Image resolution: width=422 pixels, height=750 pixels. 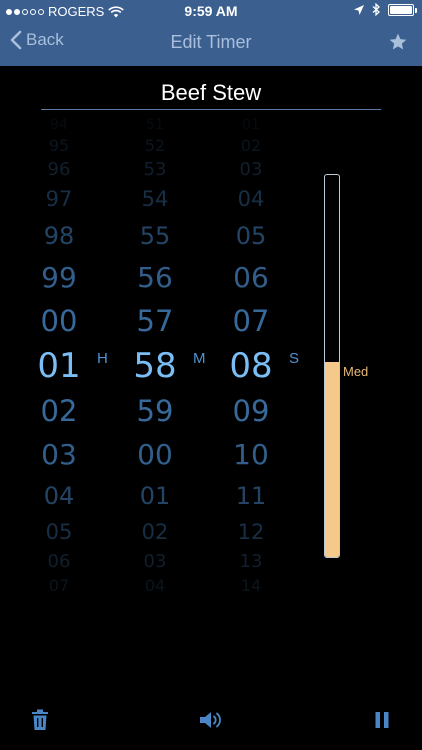 I want to click on minutes-selected-value: 58, so click(x=155, y=366).